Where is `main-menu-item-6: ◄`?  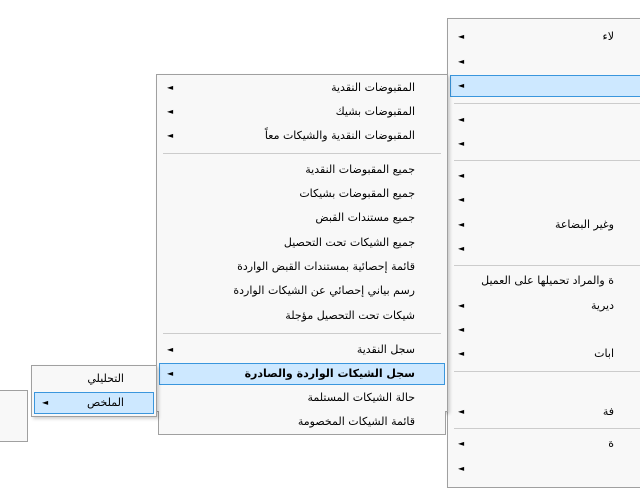
main-menu-item-6: ◄ is located at coordinates (545, 176).